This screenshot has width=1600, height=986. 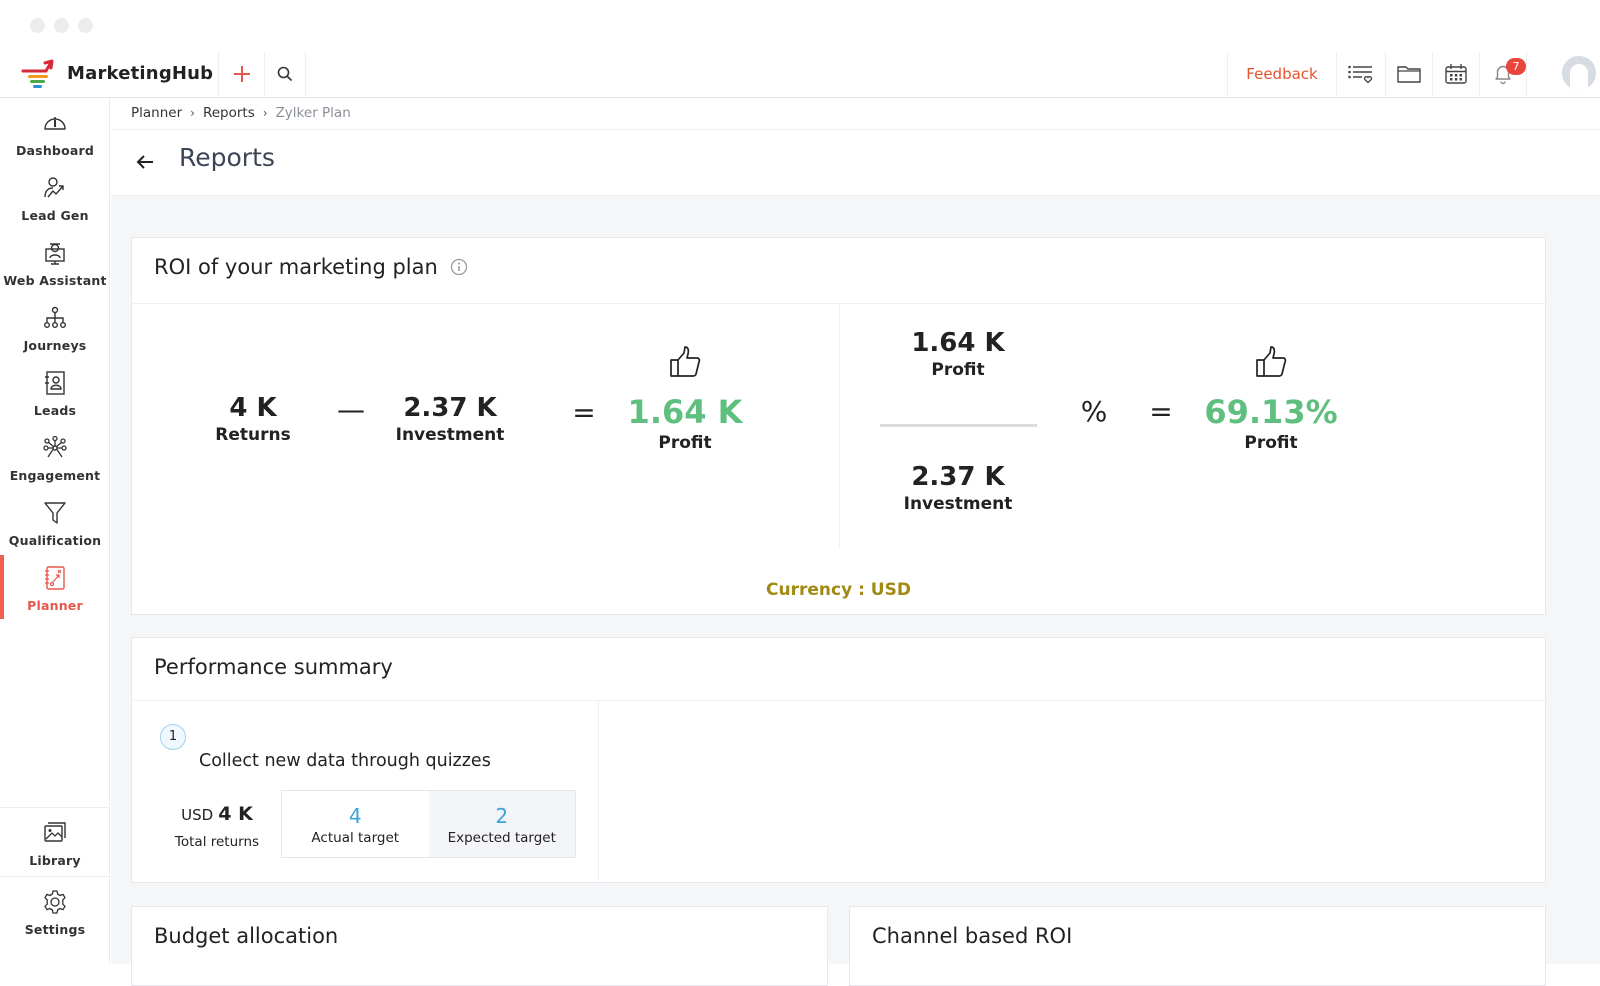 I want to click on sidebar-item-engagement: Engagement, so click(x=55, y=457).